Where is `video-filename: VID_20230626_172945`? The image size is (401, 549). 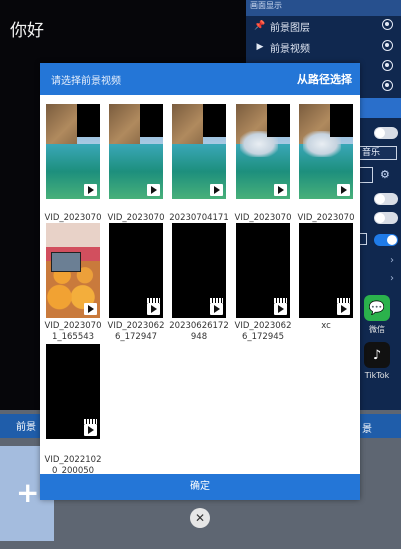
video-filename: VID_20230626_172945 is located at coordinates (263, 331).